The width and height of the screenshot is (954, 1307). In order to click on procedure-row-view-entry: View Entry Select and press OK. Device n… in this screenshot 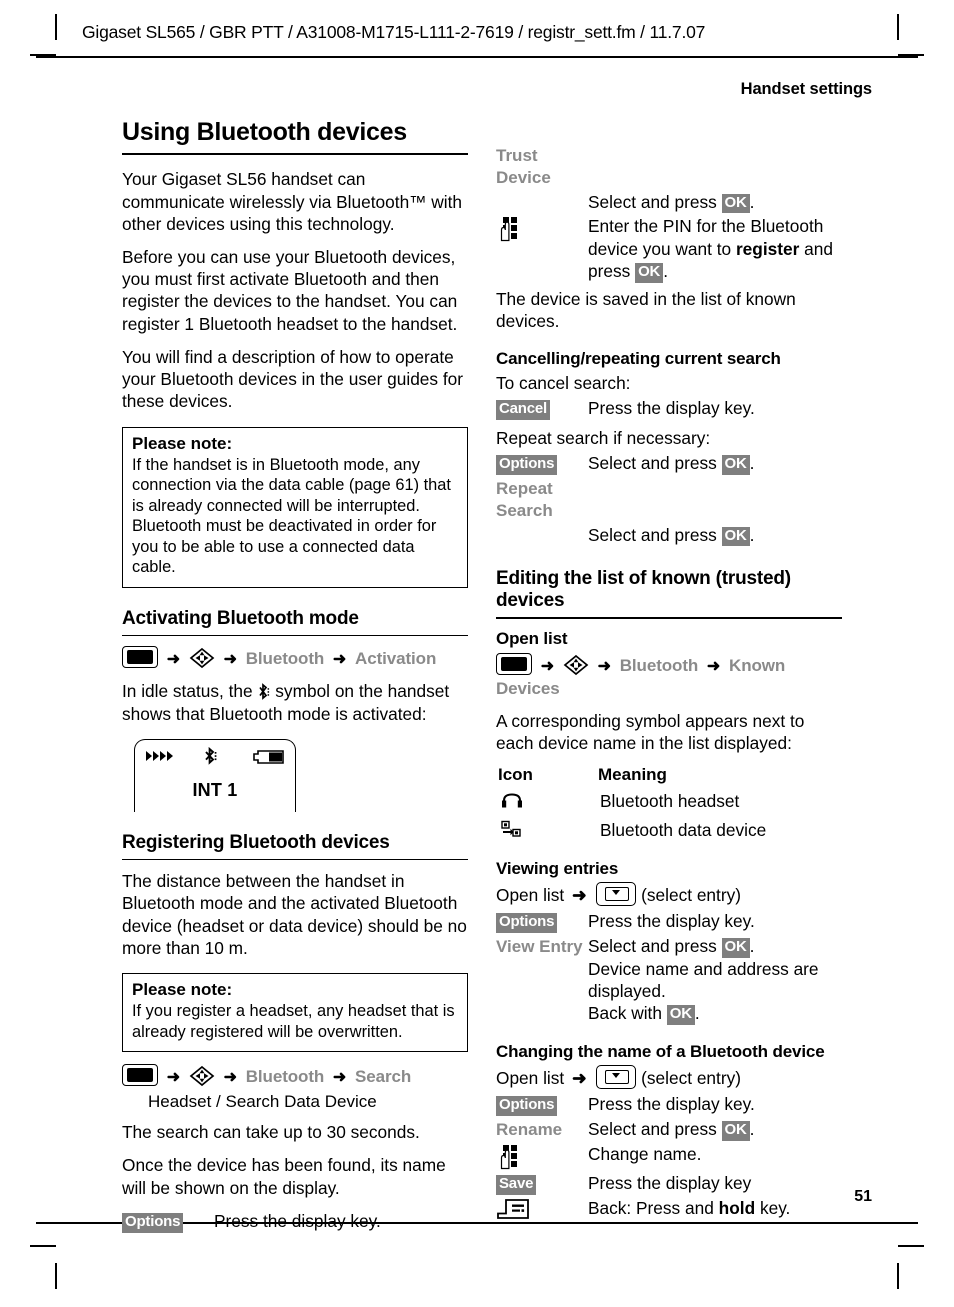, I will do `click(669, 980)`.